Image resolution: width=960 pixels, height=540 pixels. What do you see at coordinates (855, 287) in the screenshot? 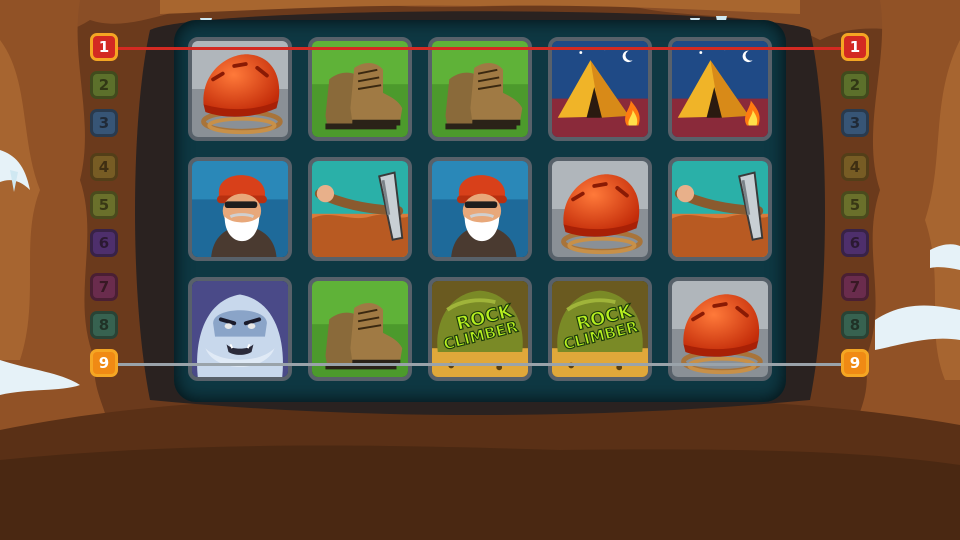
I see `right-line-marker-7: 7` at bounding box center [855, 287].